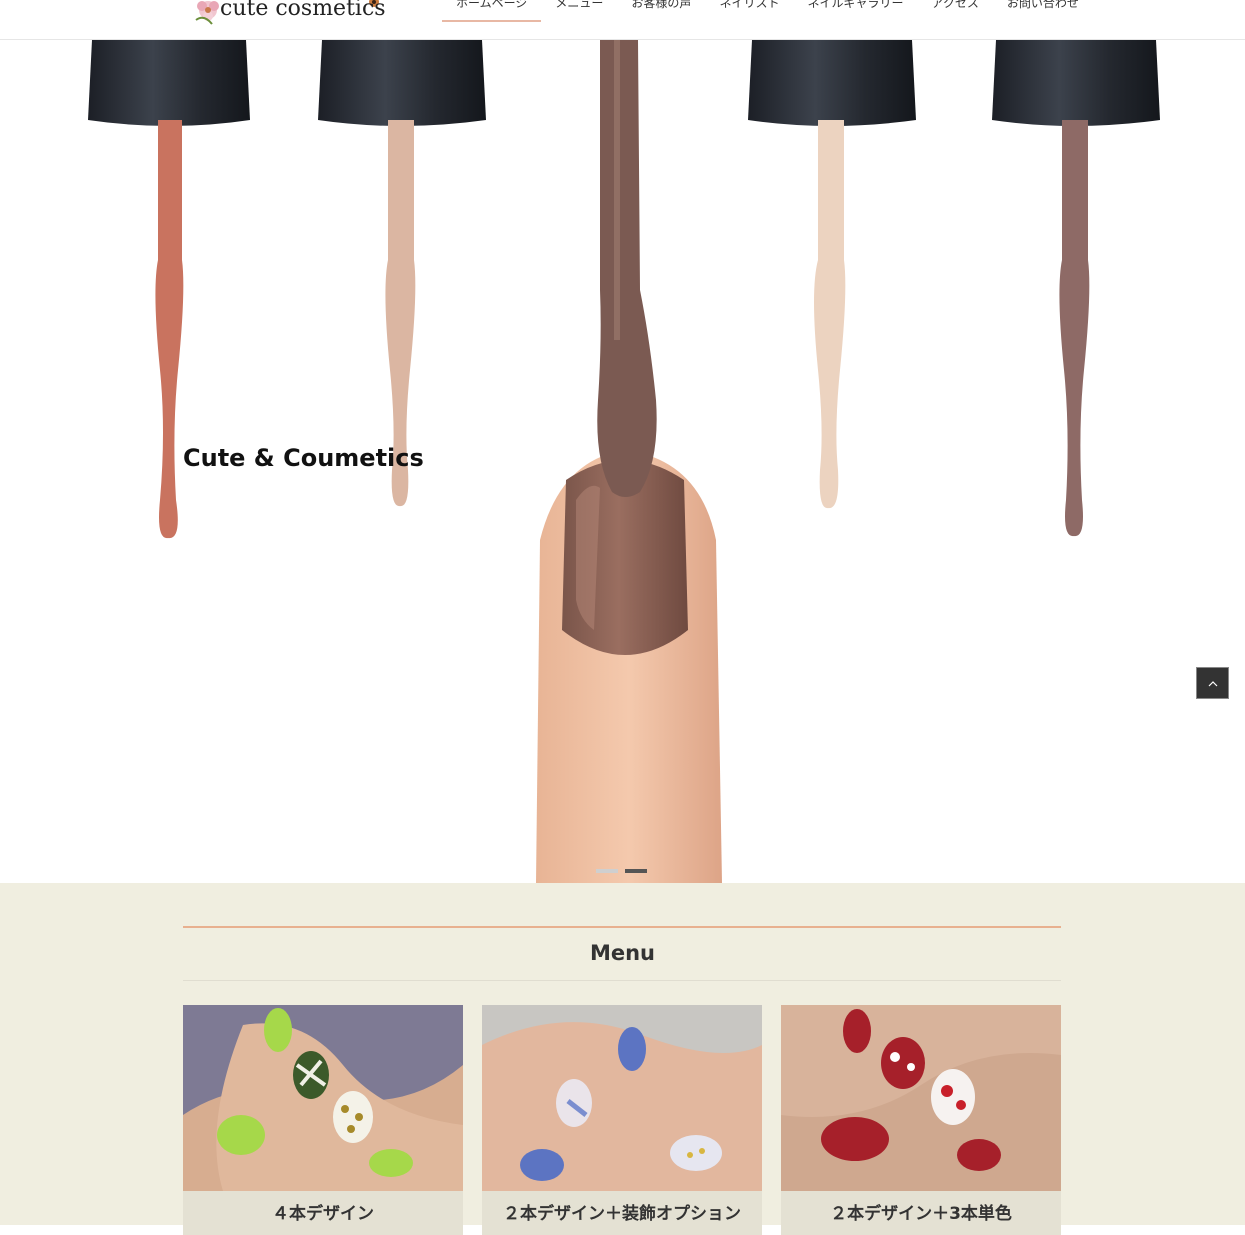 Image resolution: width=1245 pixels, height=1235 pixels. I want to click on nav-item-access: アクセス, so click(954, 10).